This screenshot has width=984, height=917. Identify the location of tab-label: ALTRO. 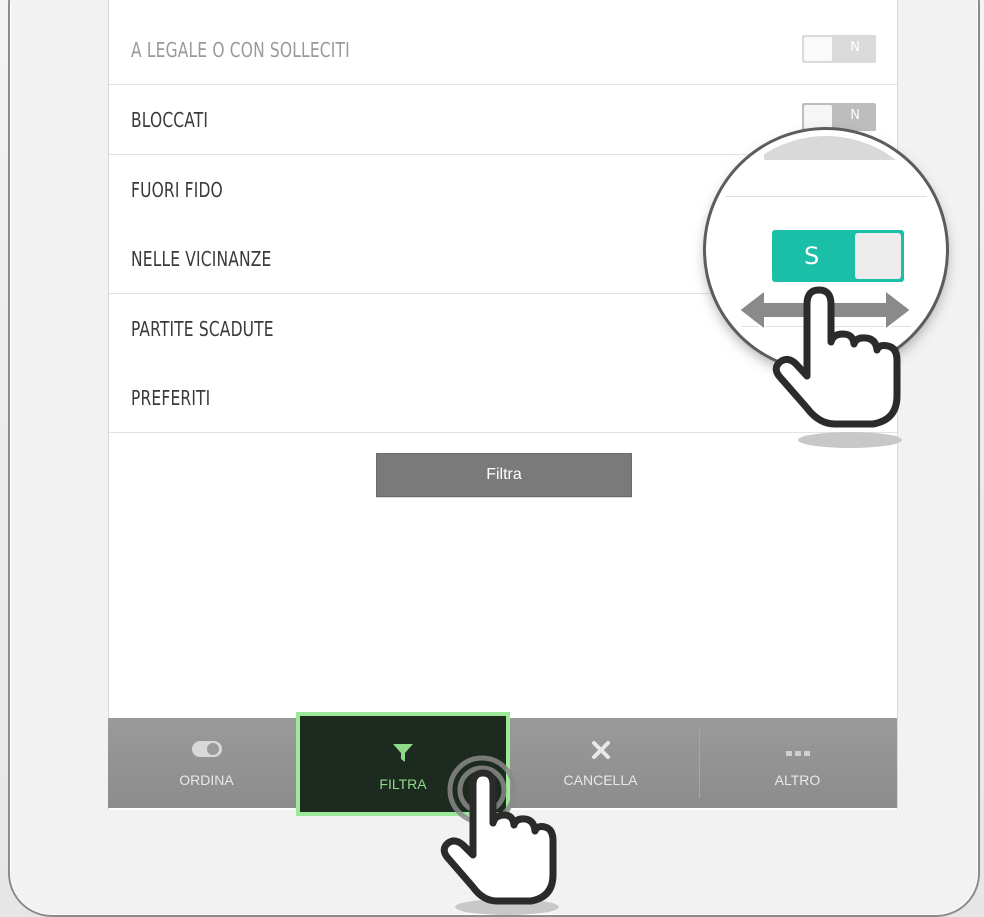
(797, 780).